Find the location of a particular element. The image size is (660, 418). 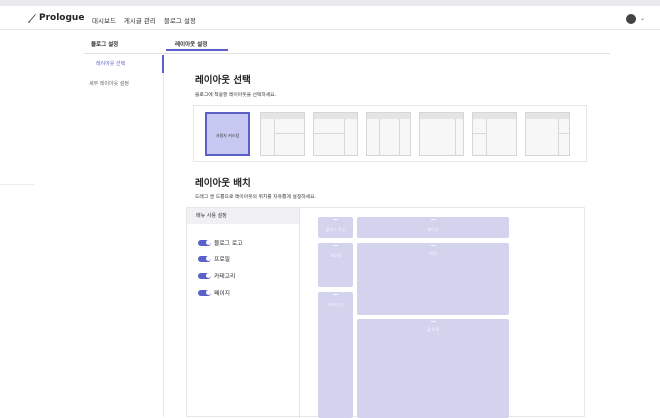

menu-settings-panel: 메뉴 사용 설정 블로그 로고 프로필 카테고리 페이지 is located at coordinates (243, 313).